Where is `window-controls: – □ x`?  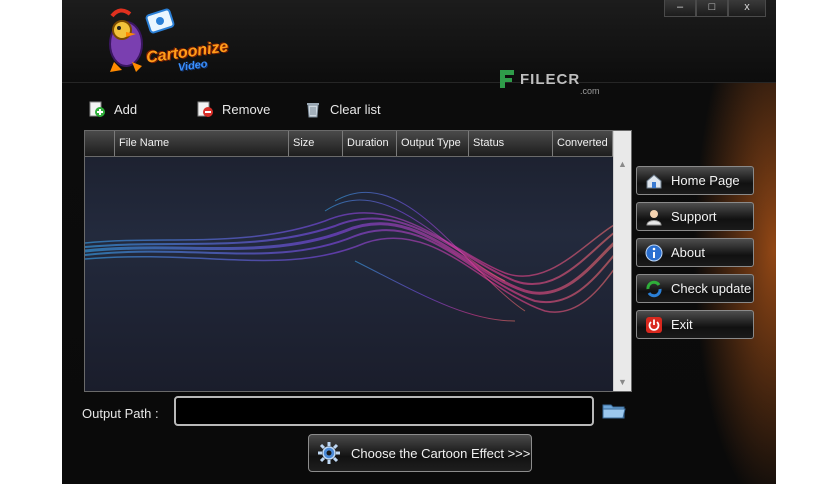
window-controls: – □ x is located at coordinates (715, 8).